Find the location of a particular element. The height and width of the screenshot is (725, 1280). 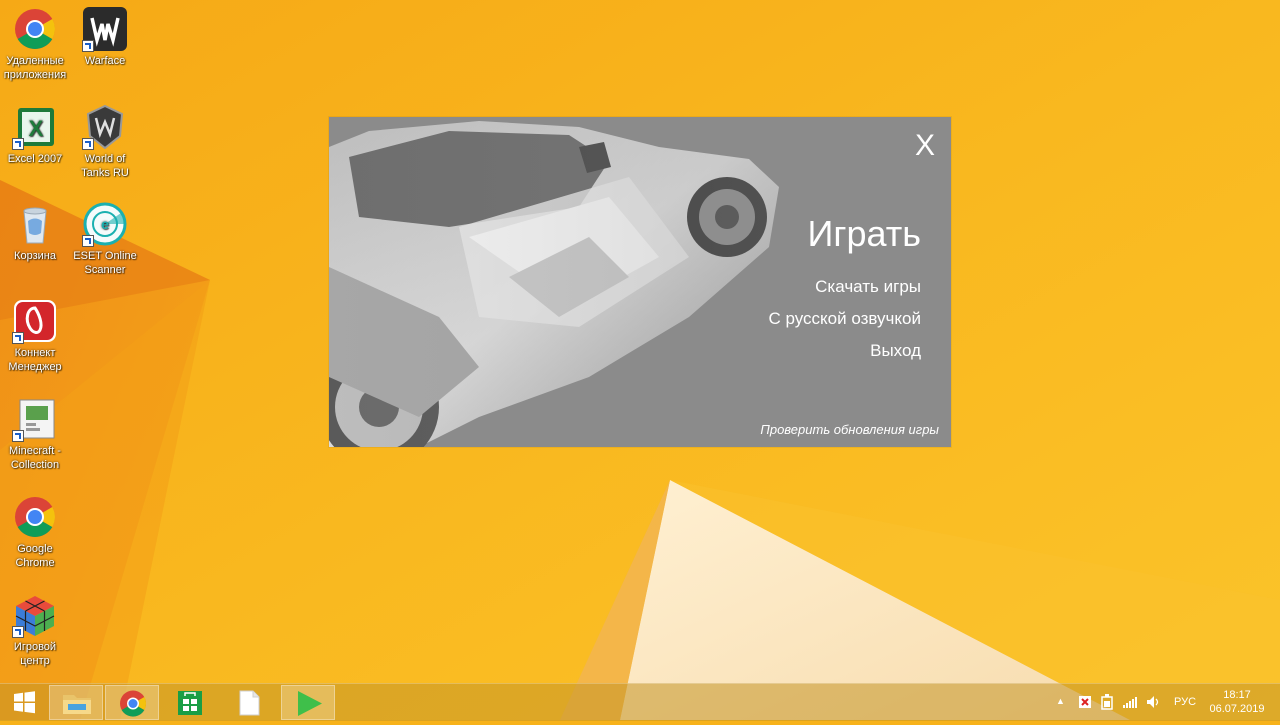

desktop-icon-label: Коннект Менеджер is located at coordinates (35, 360).